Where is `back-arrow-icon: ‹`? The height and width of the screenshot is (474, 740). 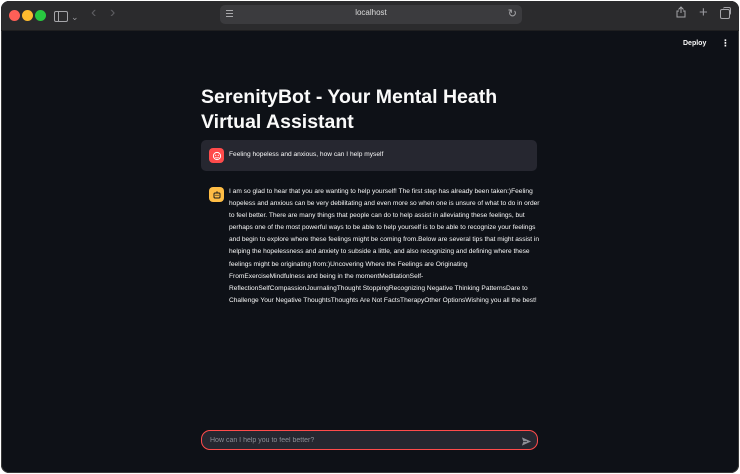 back-arrow-icon: ‹ is located at coordinates (93, 13).